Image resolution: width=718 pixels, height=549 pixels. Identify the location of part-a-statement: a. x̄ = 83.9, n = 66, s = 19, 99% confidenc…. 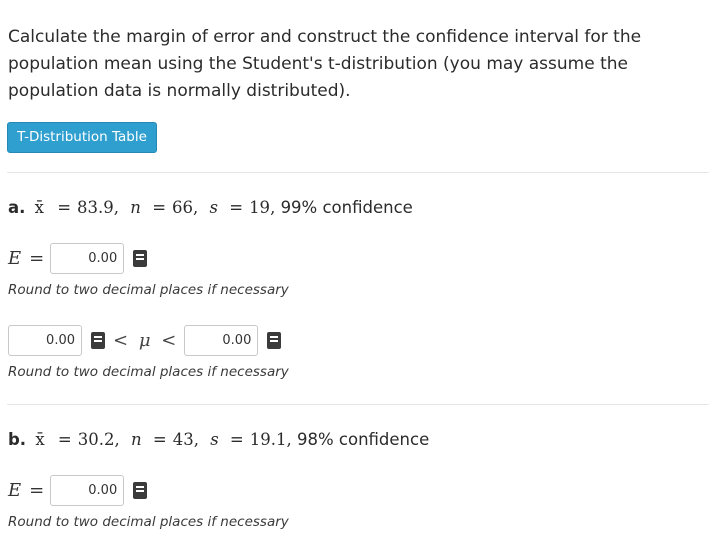
(210, 207).